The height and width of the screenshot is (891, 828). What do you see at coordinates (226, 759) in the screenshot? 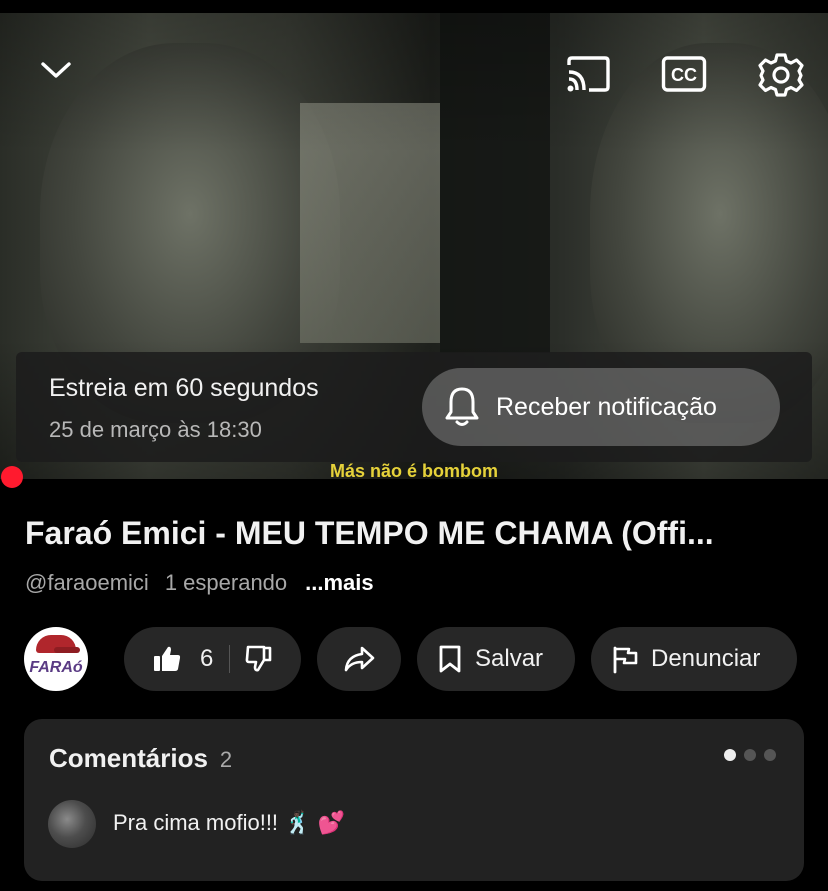
I see `comments-count: 2` at bounding box center [226, 759].